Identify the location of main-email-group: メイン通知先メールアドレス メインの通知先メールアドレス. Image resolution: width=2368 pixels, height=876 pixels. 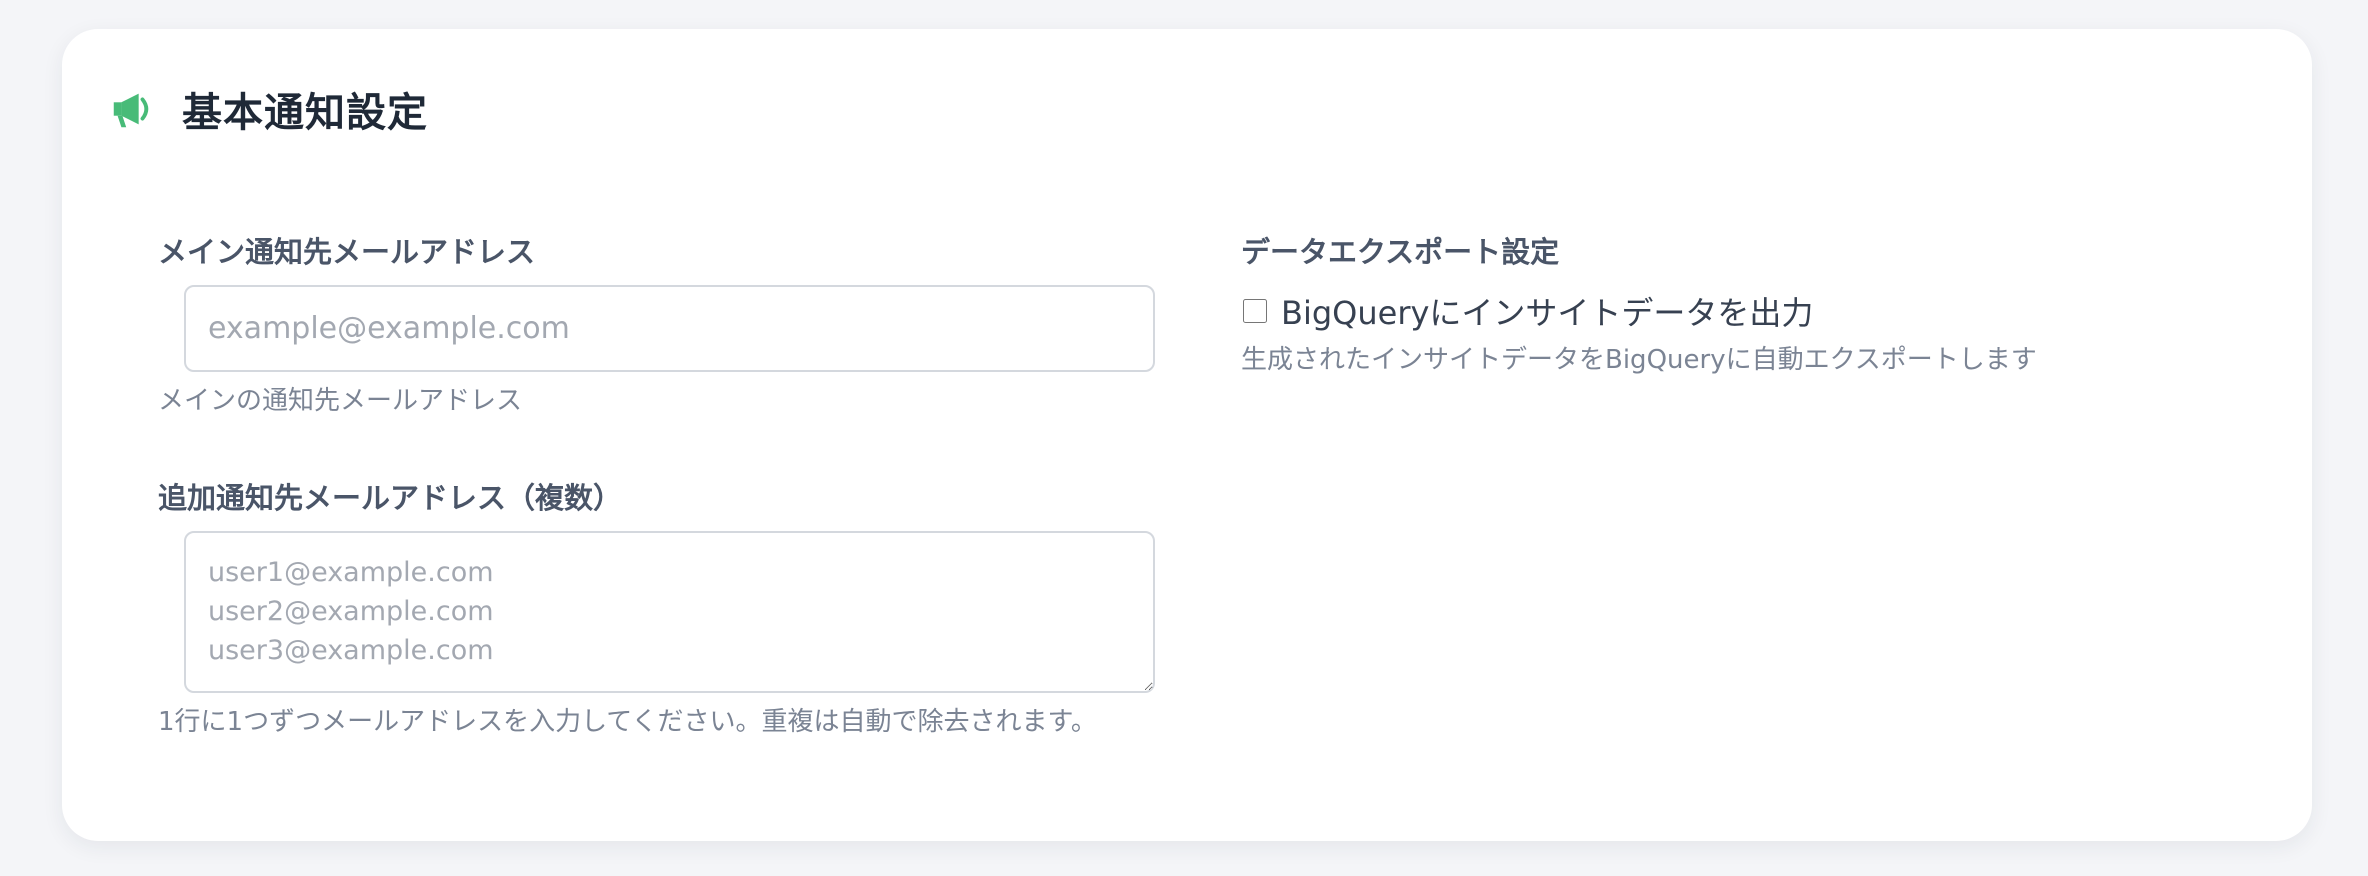
(658, 323).